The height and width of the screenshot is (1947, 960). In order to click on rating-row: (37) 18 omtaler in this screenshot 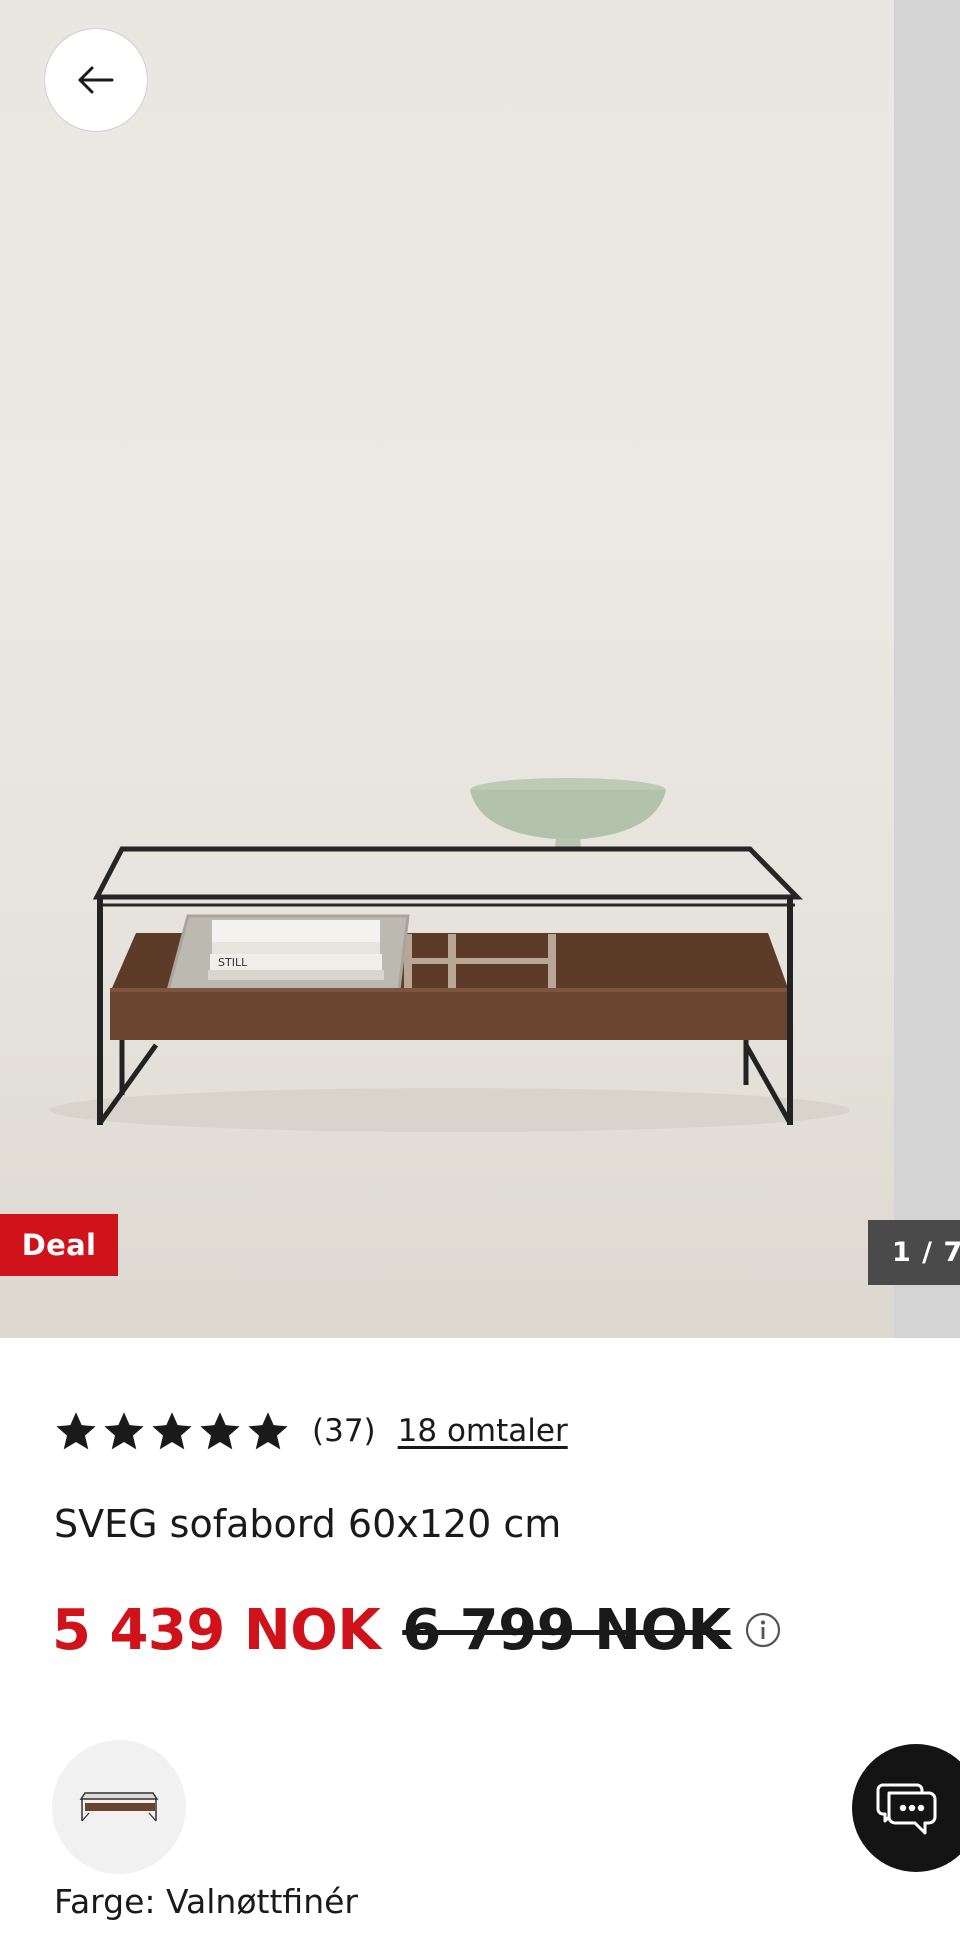, I will do `click(311, 1431)`.